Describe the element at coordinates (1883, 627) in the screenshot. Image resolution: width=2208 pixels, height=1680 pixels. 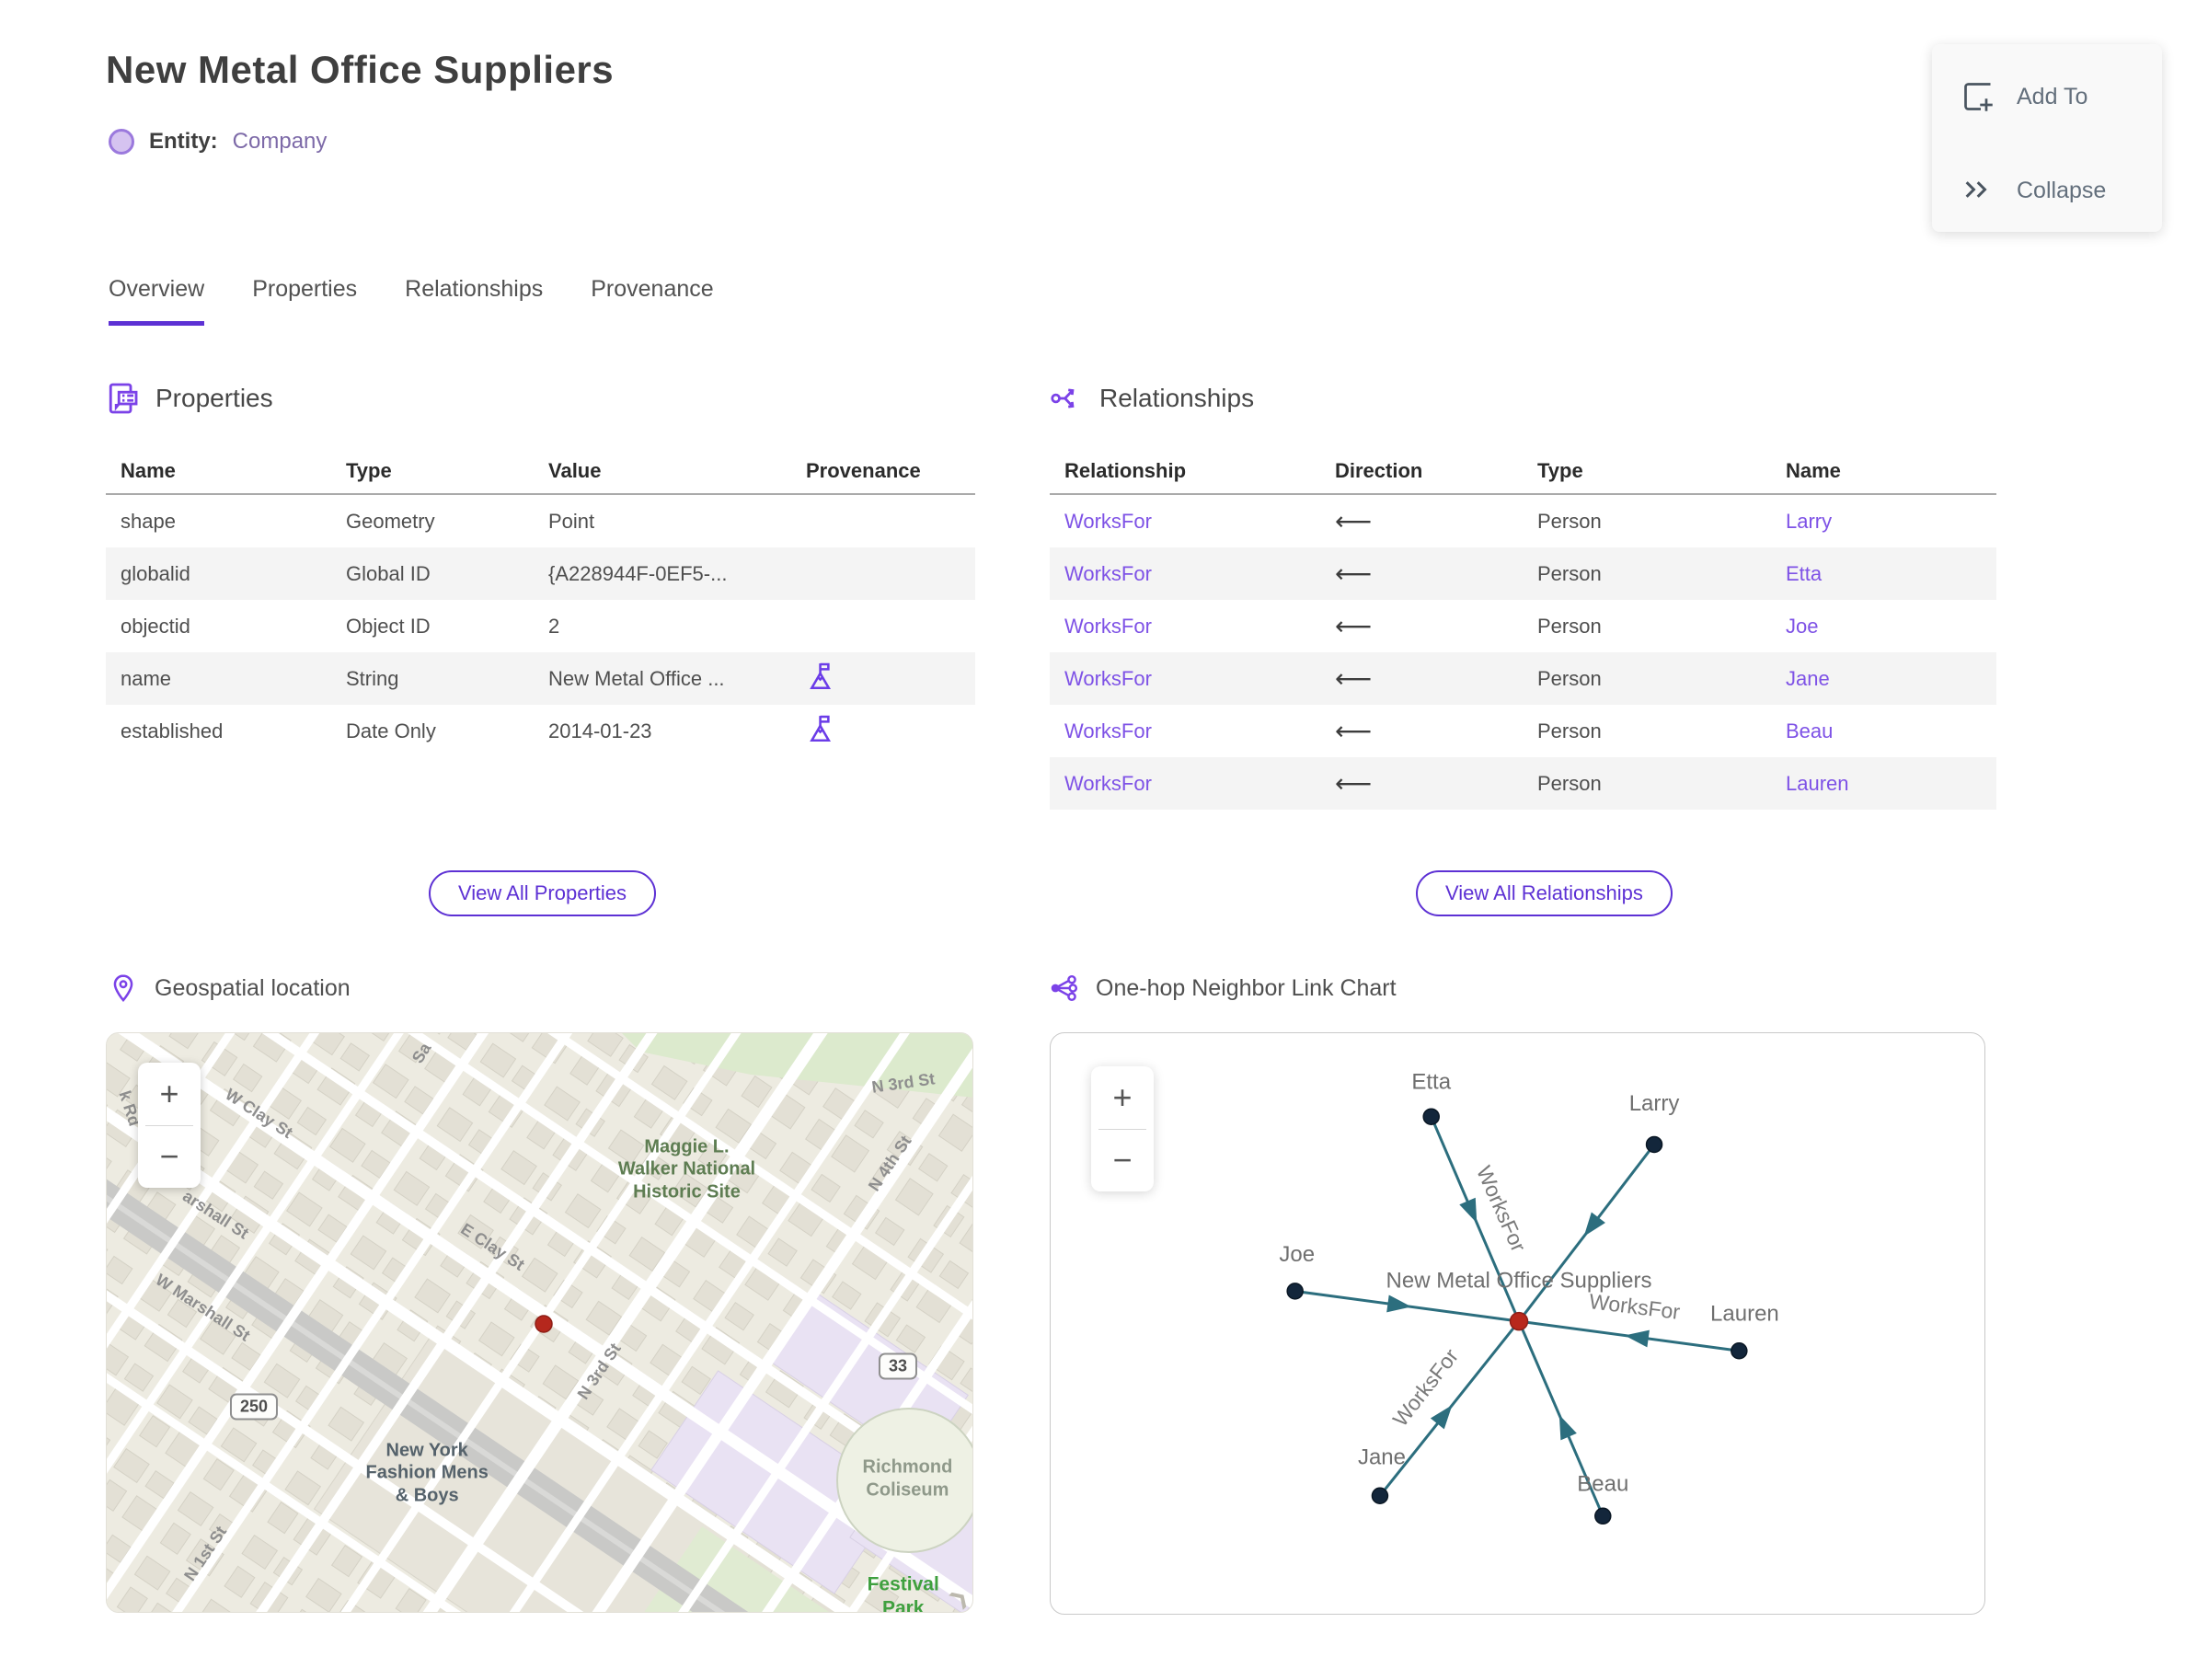
I see `relationship-entity-name-link: Joe` at that location.